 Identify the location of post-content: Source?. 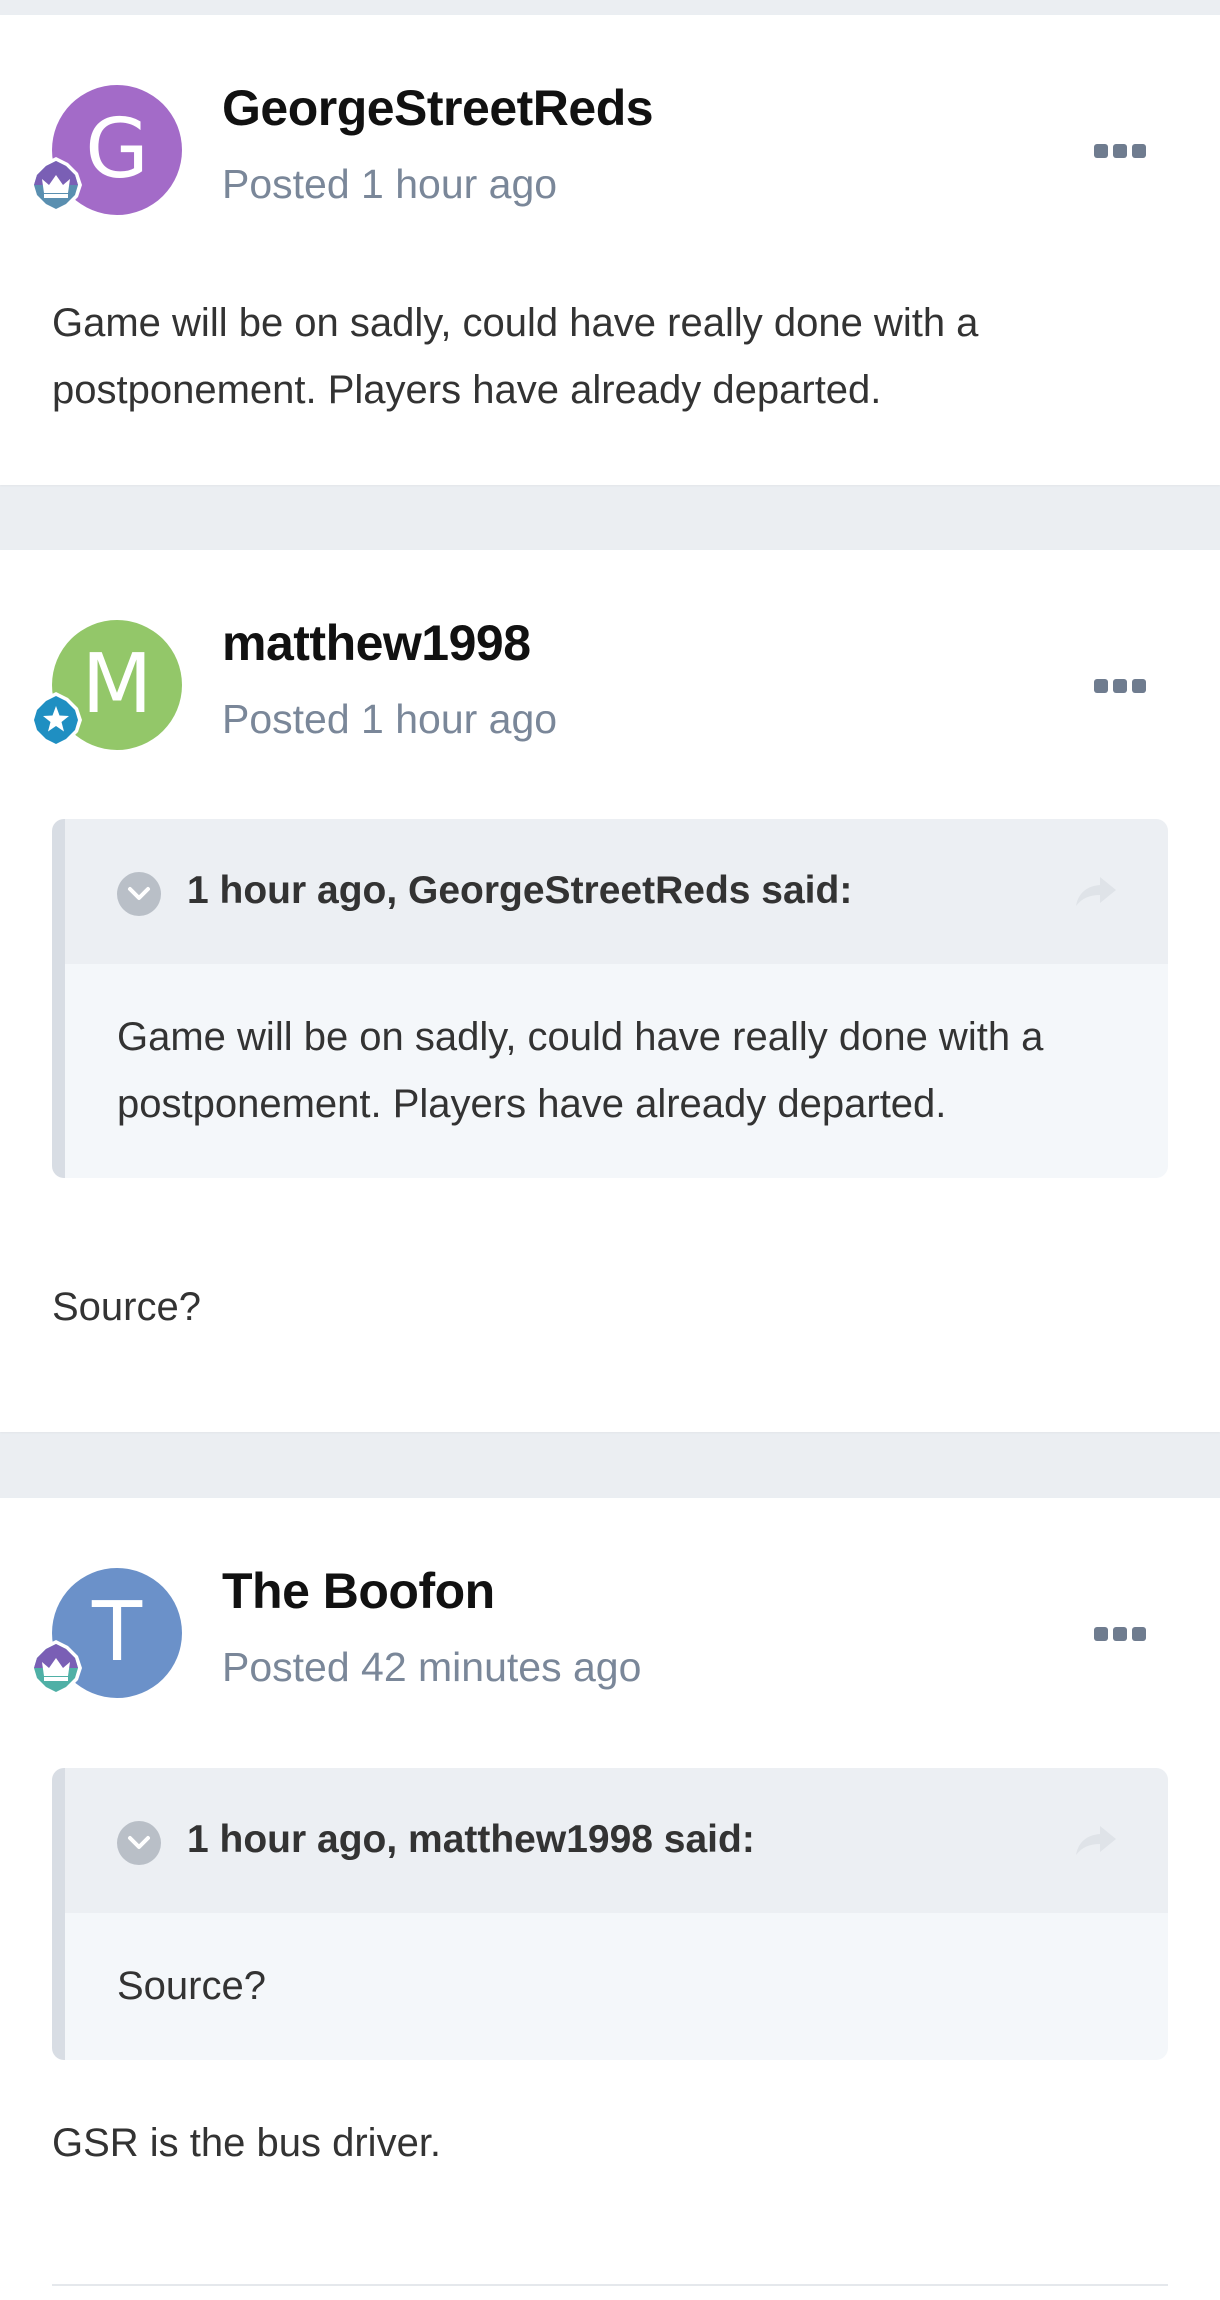
(126, 1307).